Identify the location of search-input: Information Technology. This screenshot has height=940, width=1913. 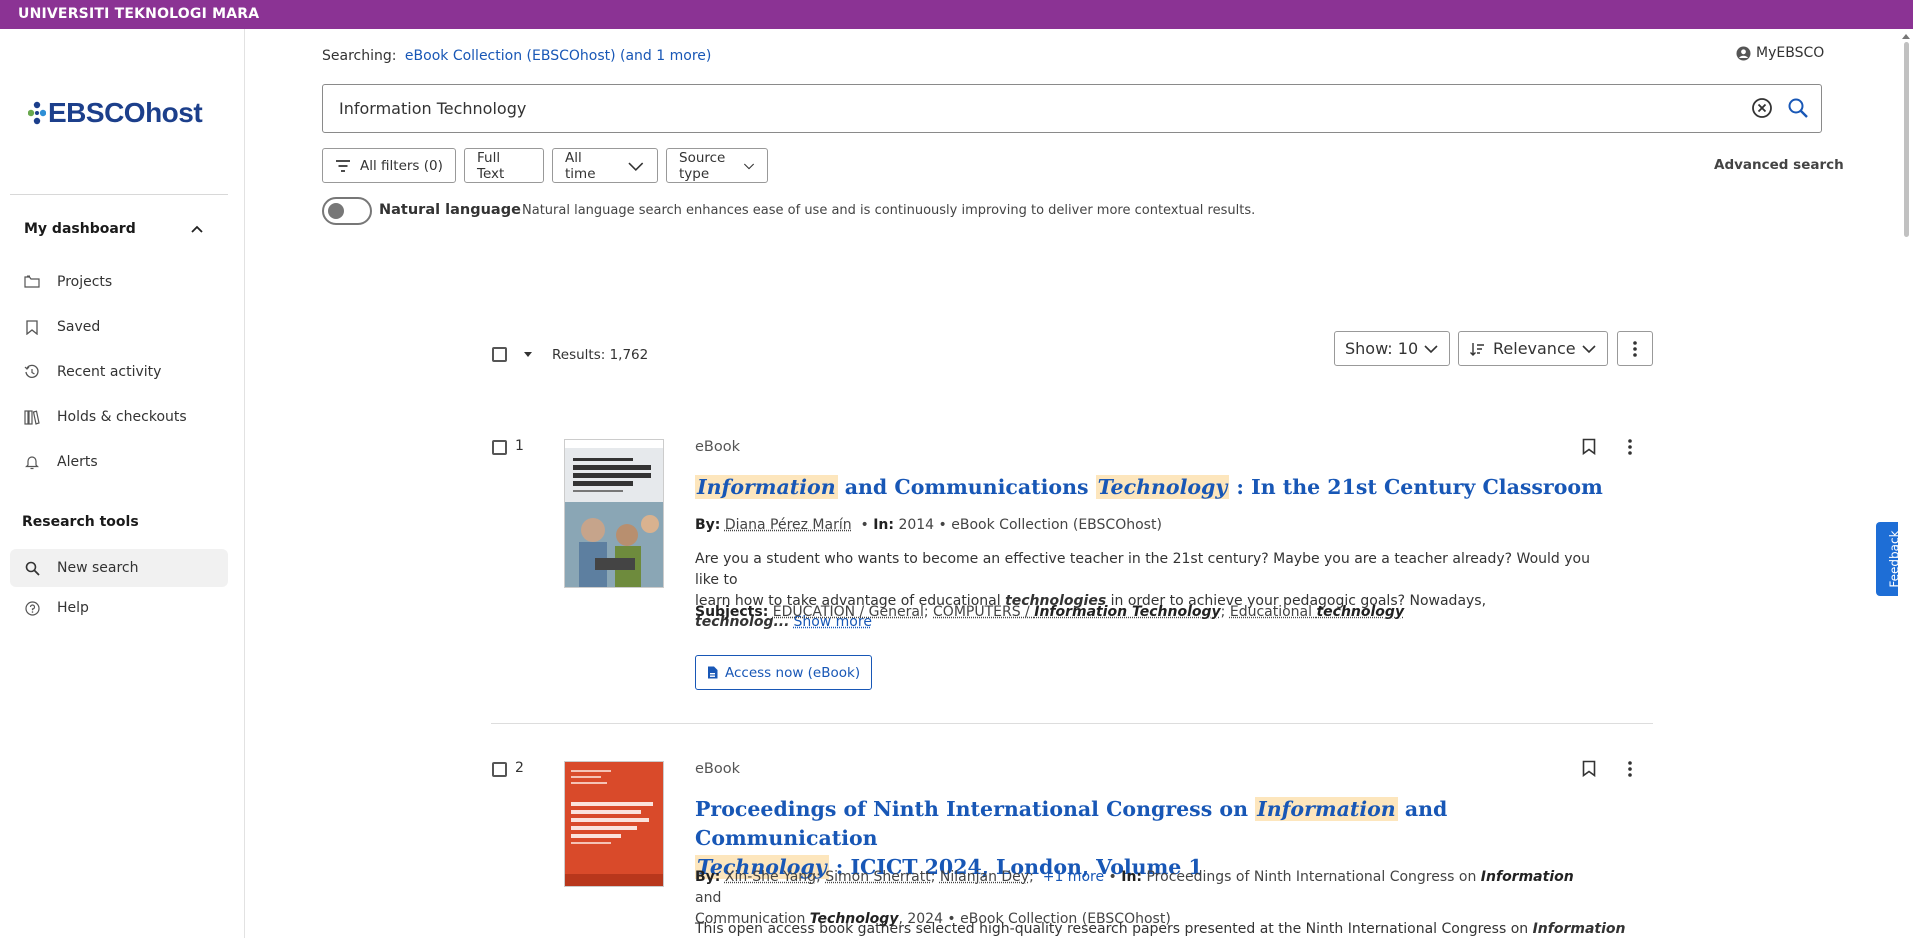
(1072, 108).